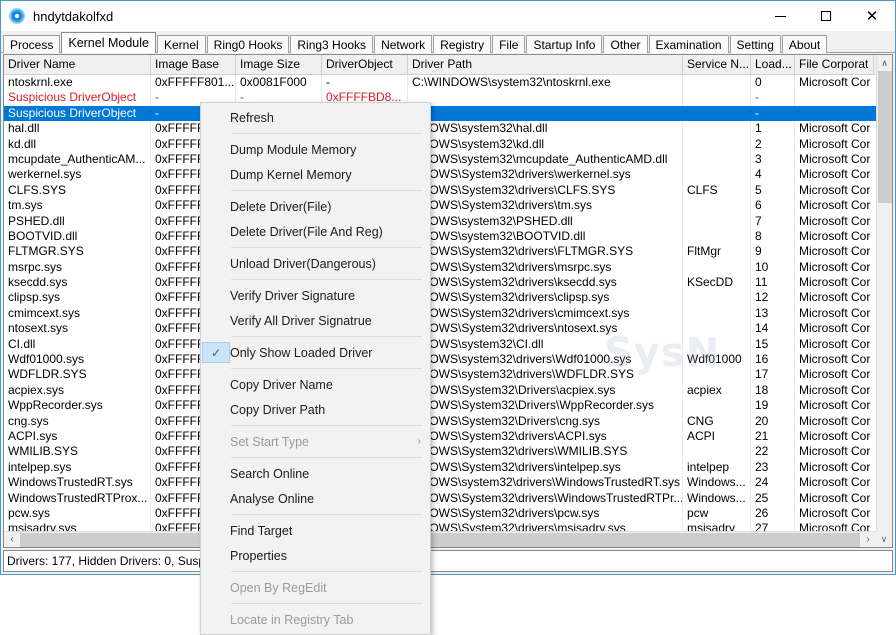 This screenshot has width=896, height=635. I want to click on menu-item-search-online: Search Online, so click(315, 473).